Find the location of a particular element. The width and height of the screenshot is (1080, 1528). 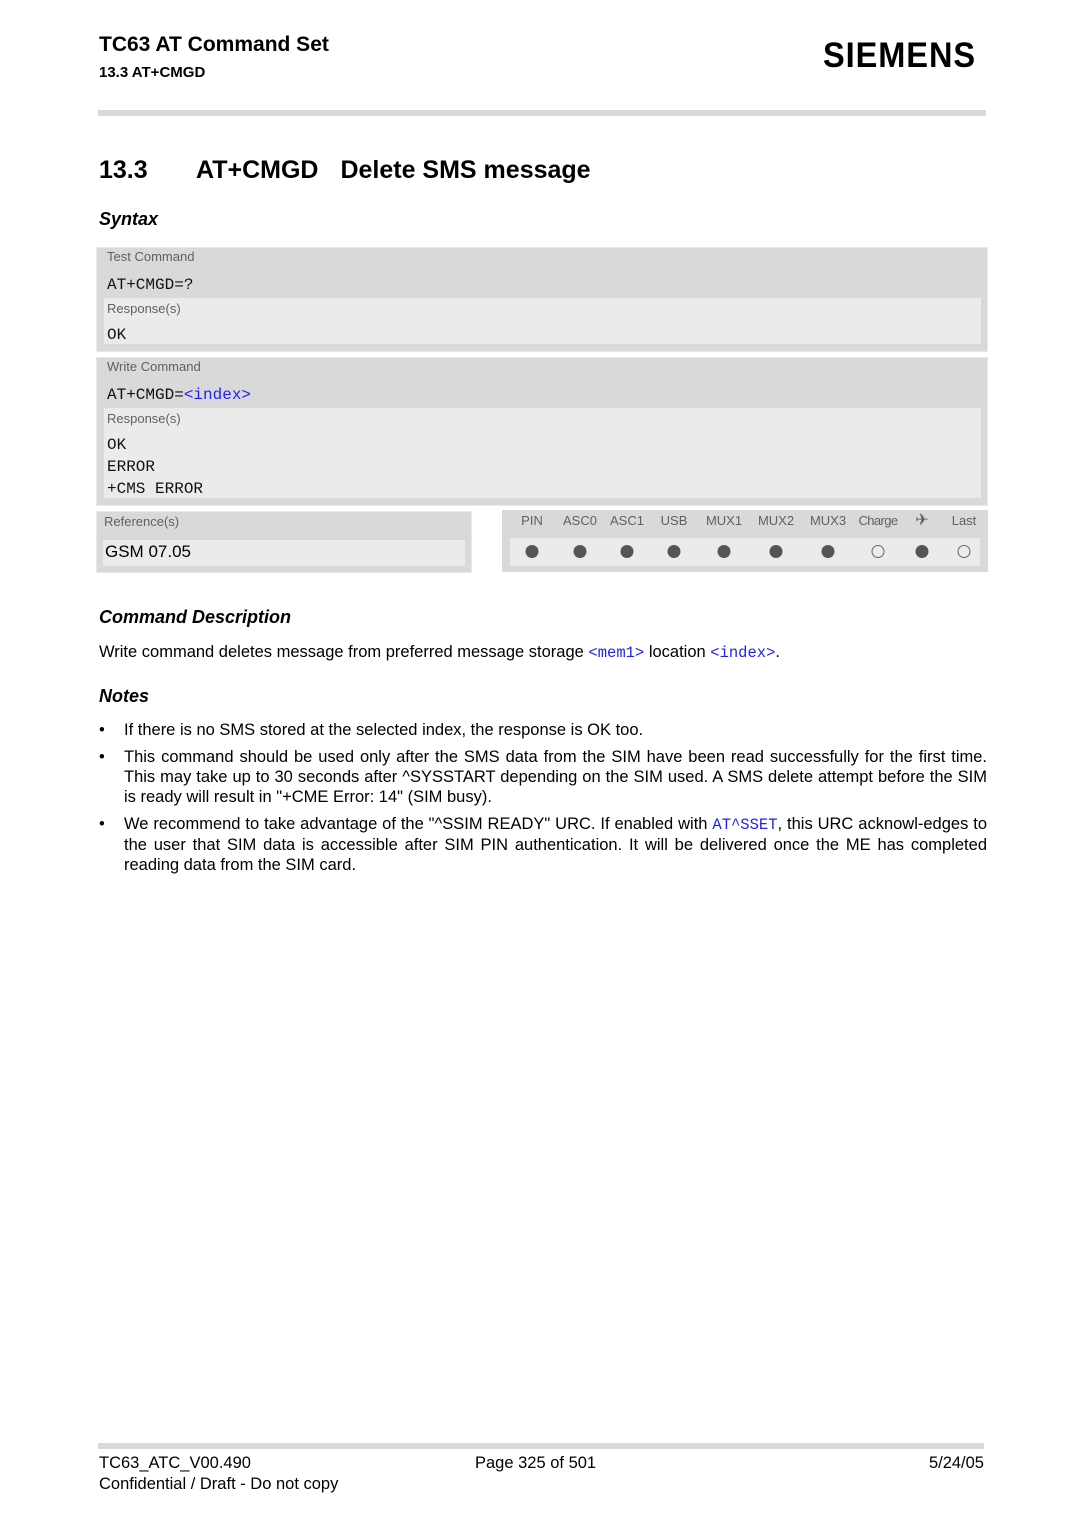

footer-page-number: Page 325 of 501 is located at coordinates (536, 1463).